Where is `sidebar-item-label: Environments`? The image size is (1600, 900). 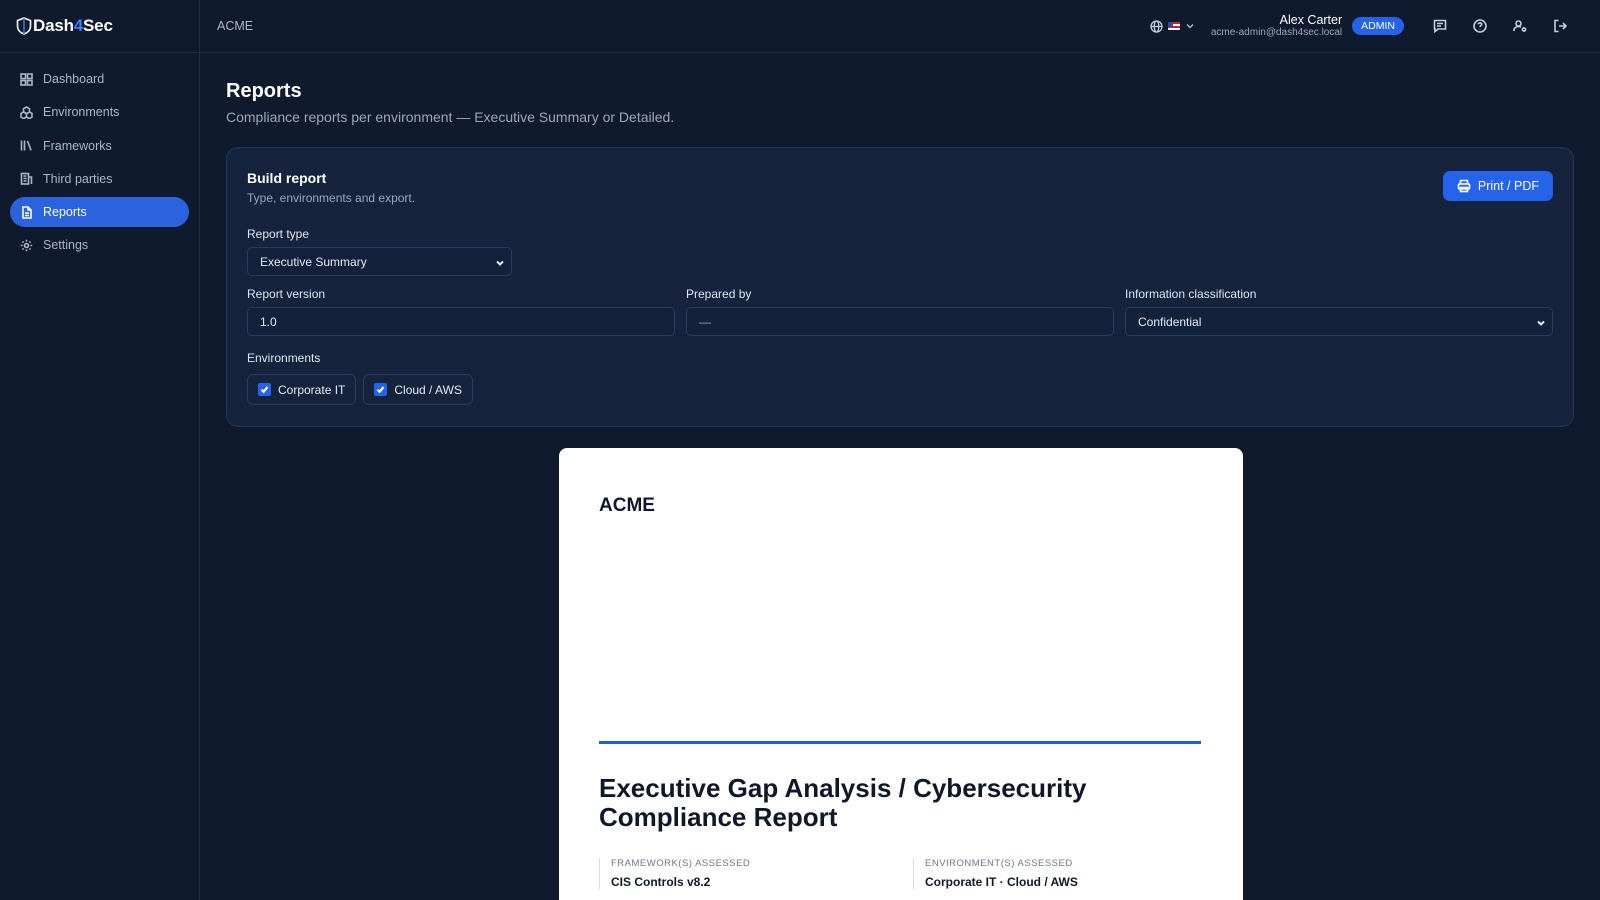 sidebar-item-label: Environments is located at coordinates (81, 112).